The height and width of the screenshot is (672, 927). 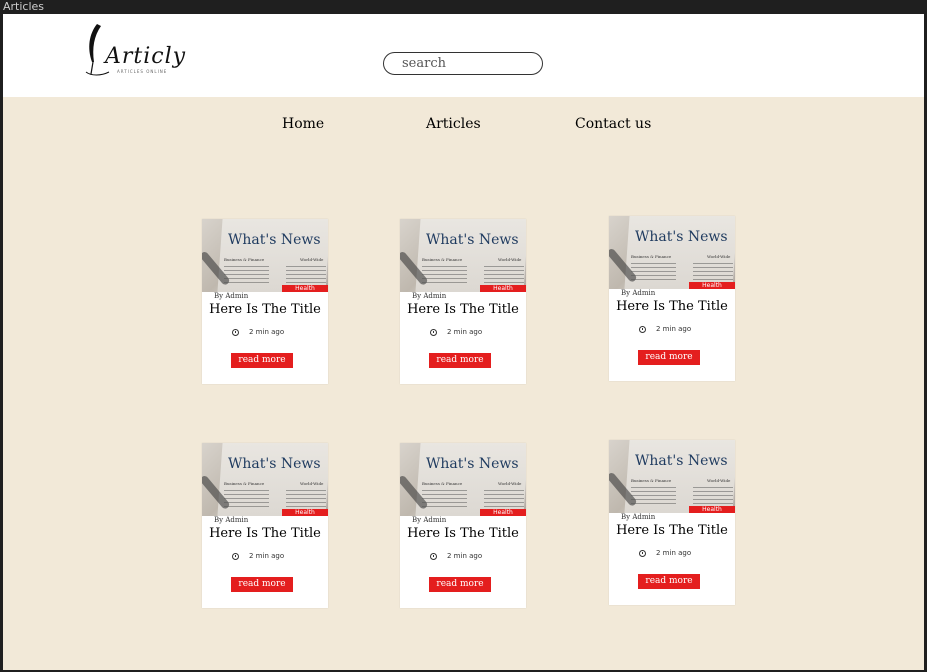 I want to click on window-title: Articles, so click(x=463, y=7).